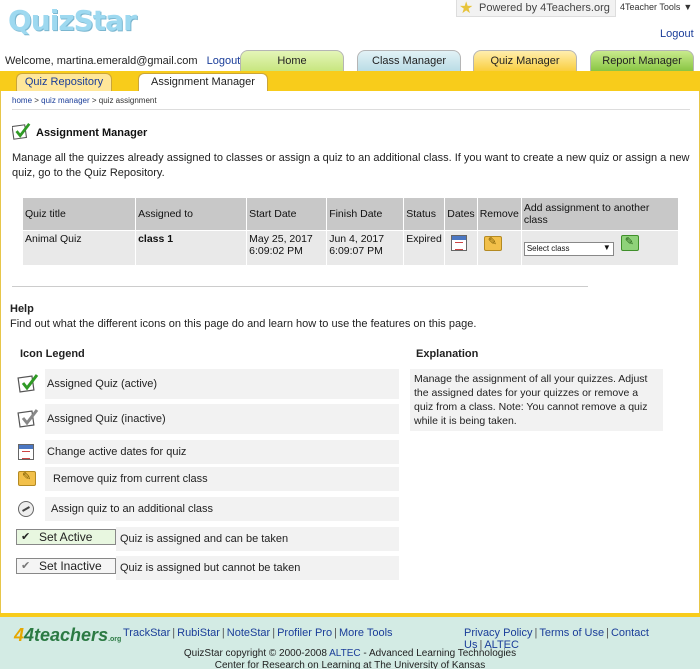 The height and width of the screenshot is (669, 700). What do you see at coordinates (22, 309) in the screenshot?
I see `help-title: Help` at bounding box center [22, 309].